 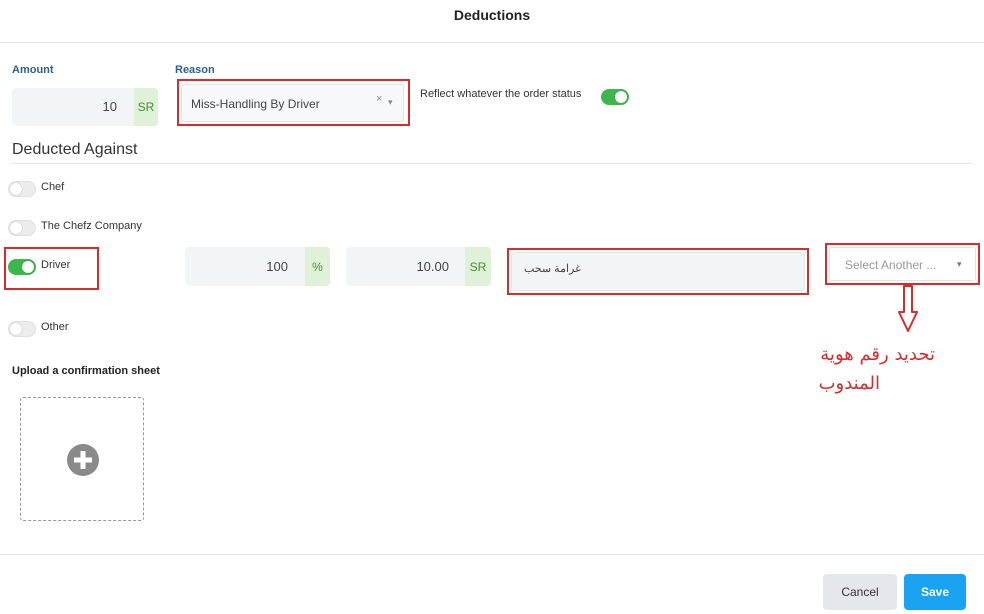 What do you see at coordinates (317, 266) in the screenshot?
I see `percent-unit: %` at bounding box center [317, 266].